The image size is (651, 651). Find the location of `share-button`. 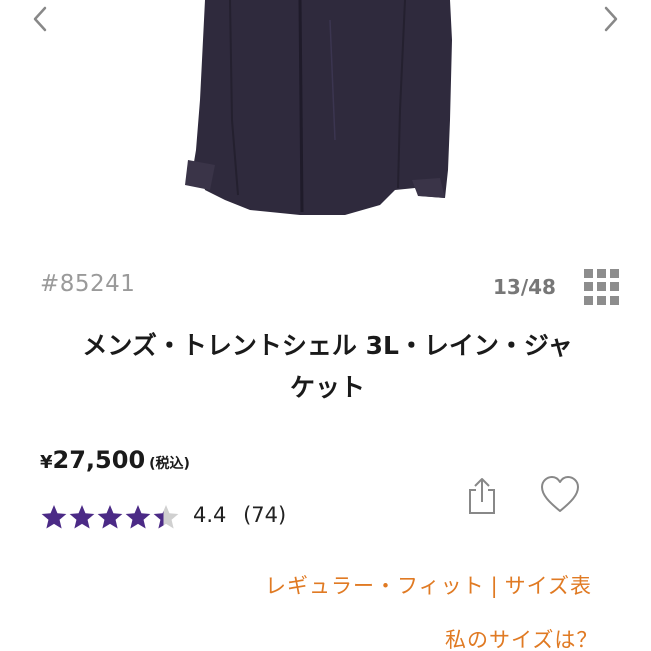

share-button is located at coordinates (482, 496).